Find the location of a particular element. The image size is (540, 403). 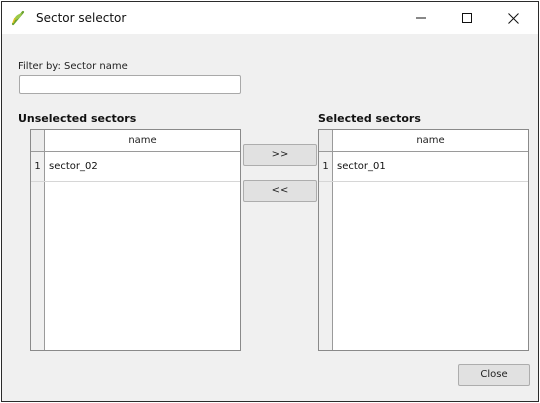

table-row: 1 sector_02 is located at coordinates (135, 167).